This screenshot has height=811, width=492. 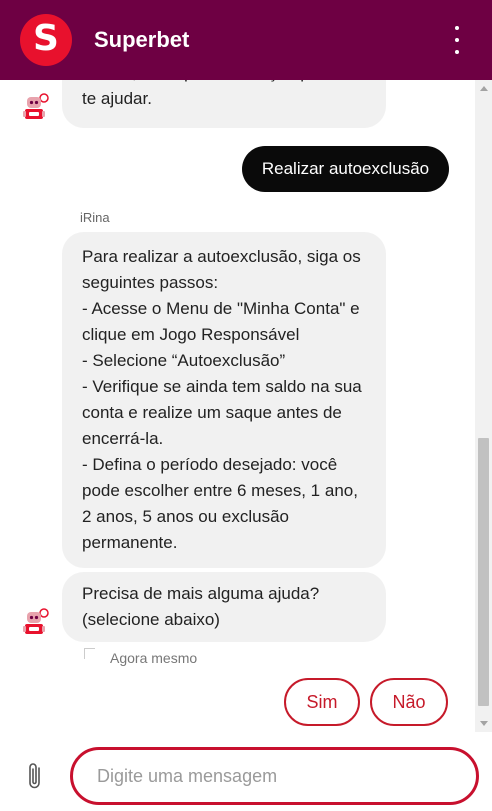 What do you see at coordinates (409, 702) in the screenshot?
I see `quick-reply-no-button: Não` at bounding box center [409, 702].